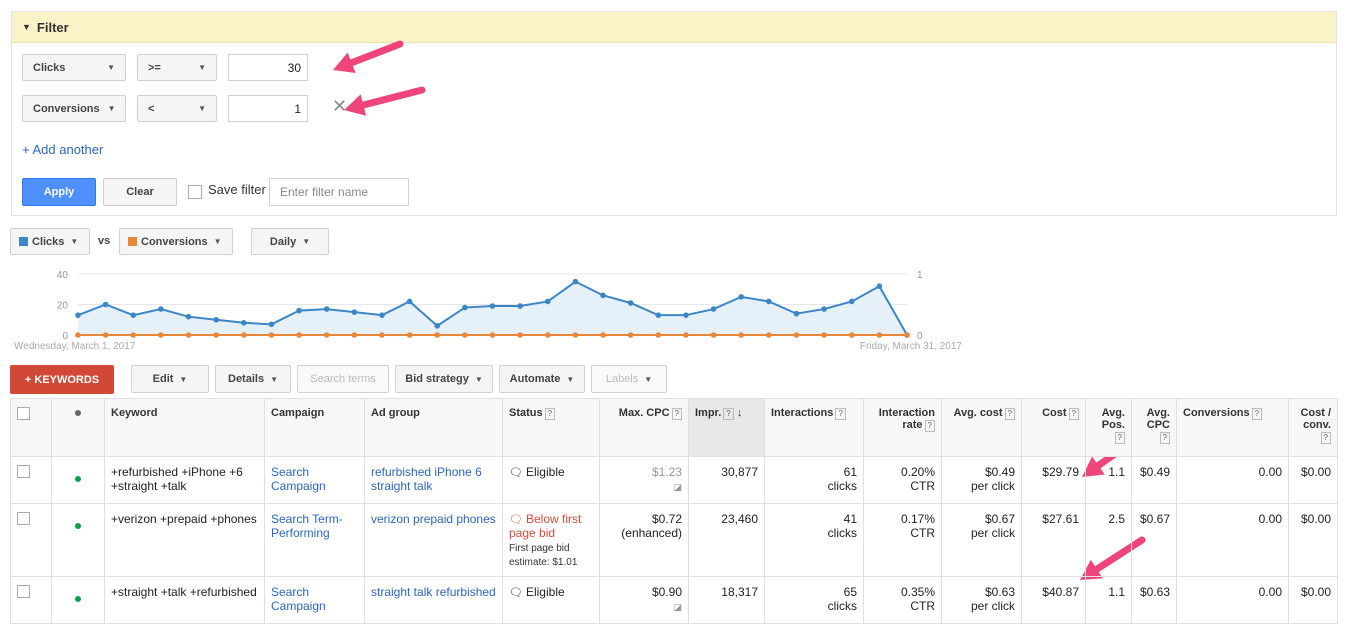 The image size is (1366, 640). Describe the element at coordinates (63, 275) in the screenshot. I see `left-tick-label: 40` at that location.